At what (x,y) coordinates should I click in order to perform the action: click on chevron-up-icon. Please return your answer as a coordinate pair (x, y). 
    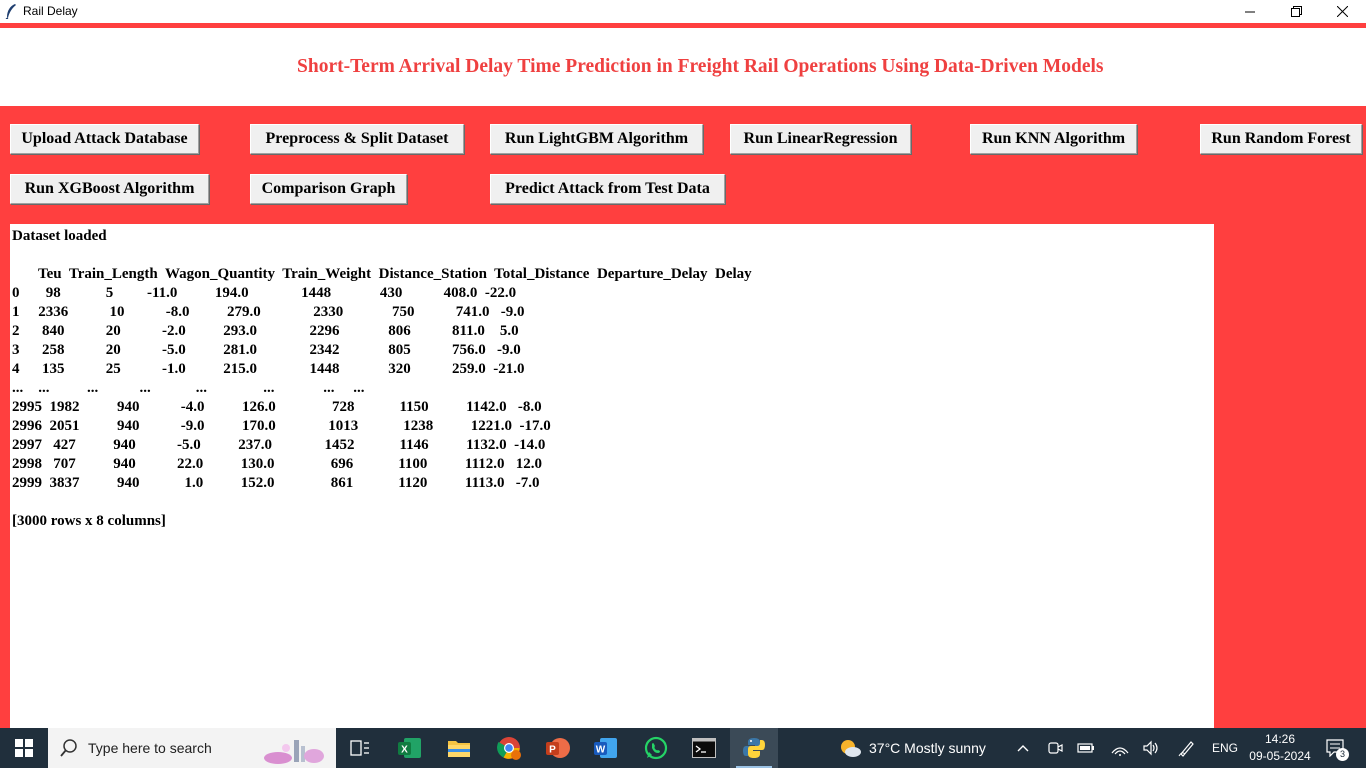
    Looking at the image, I should click on (1023, 748).